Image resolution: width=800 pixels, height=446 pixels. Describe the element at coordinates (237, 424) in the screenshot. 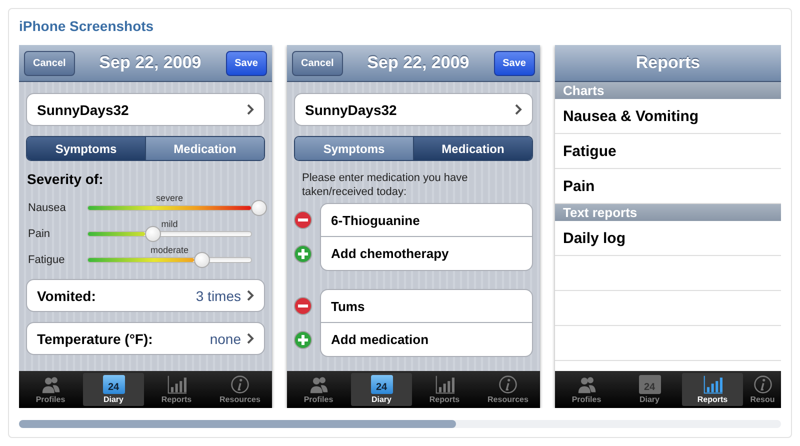

I see `scrollbar-thumb` at that location.